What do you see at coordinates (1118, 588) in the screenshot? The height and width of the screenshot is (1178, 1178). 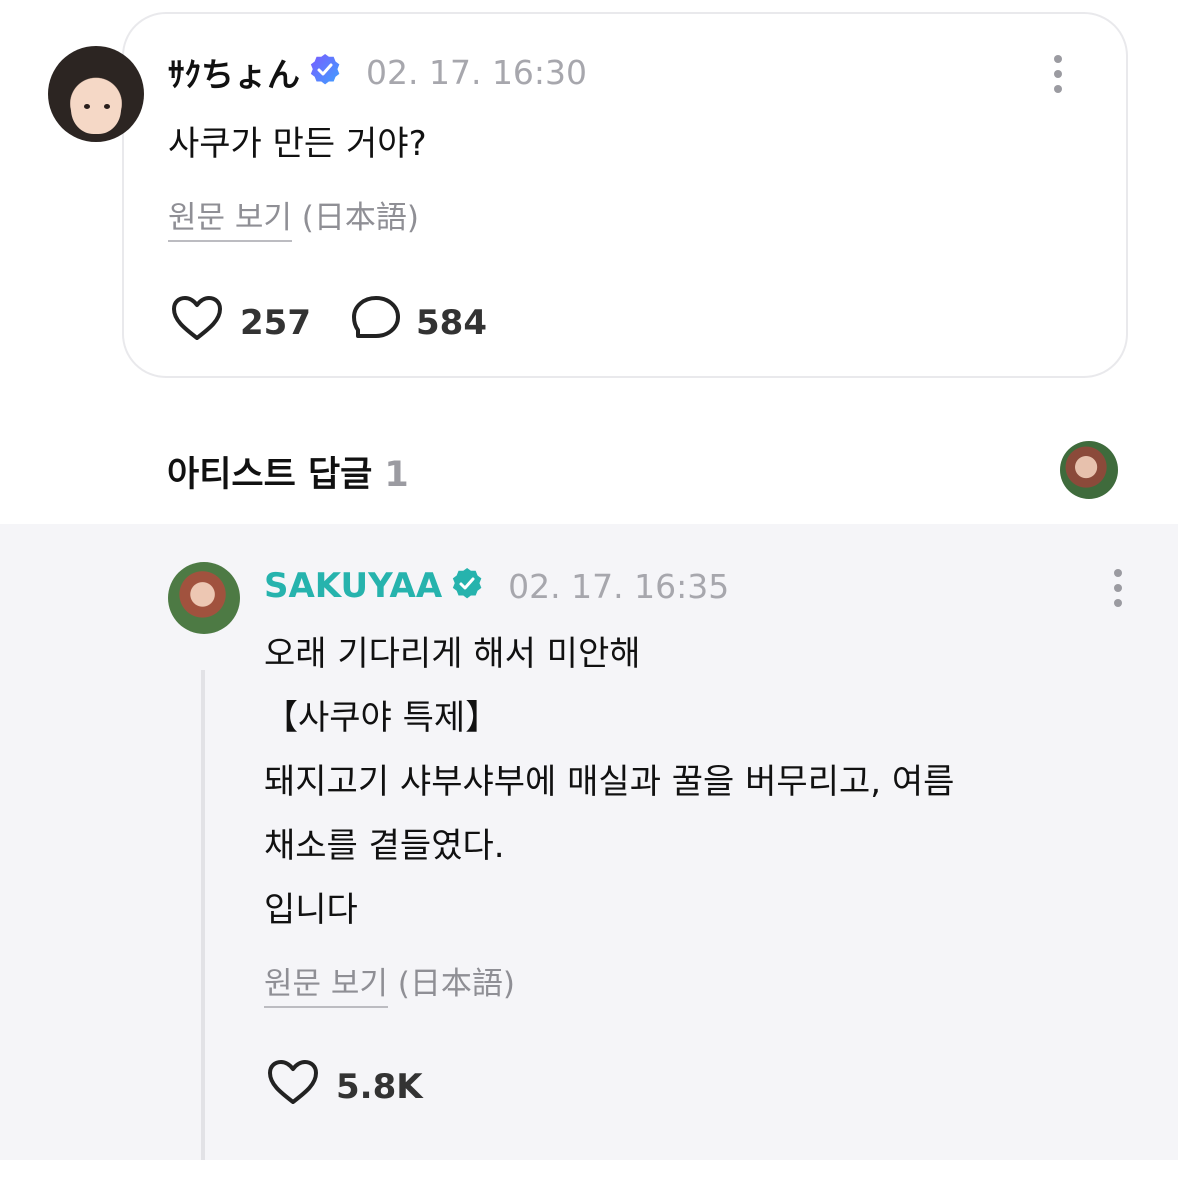 I see `reply-more-icon` at bounding box center [1118, 588].